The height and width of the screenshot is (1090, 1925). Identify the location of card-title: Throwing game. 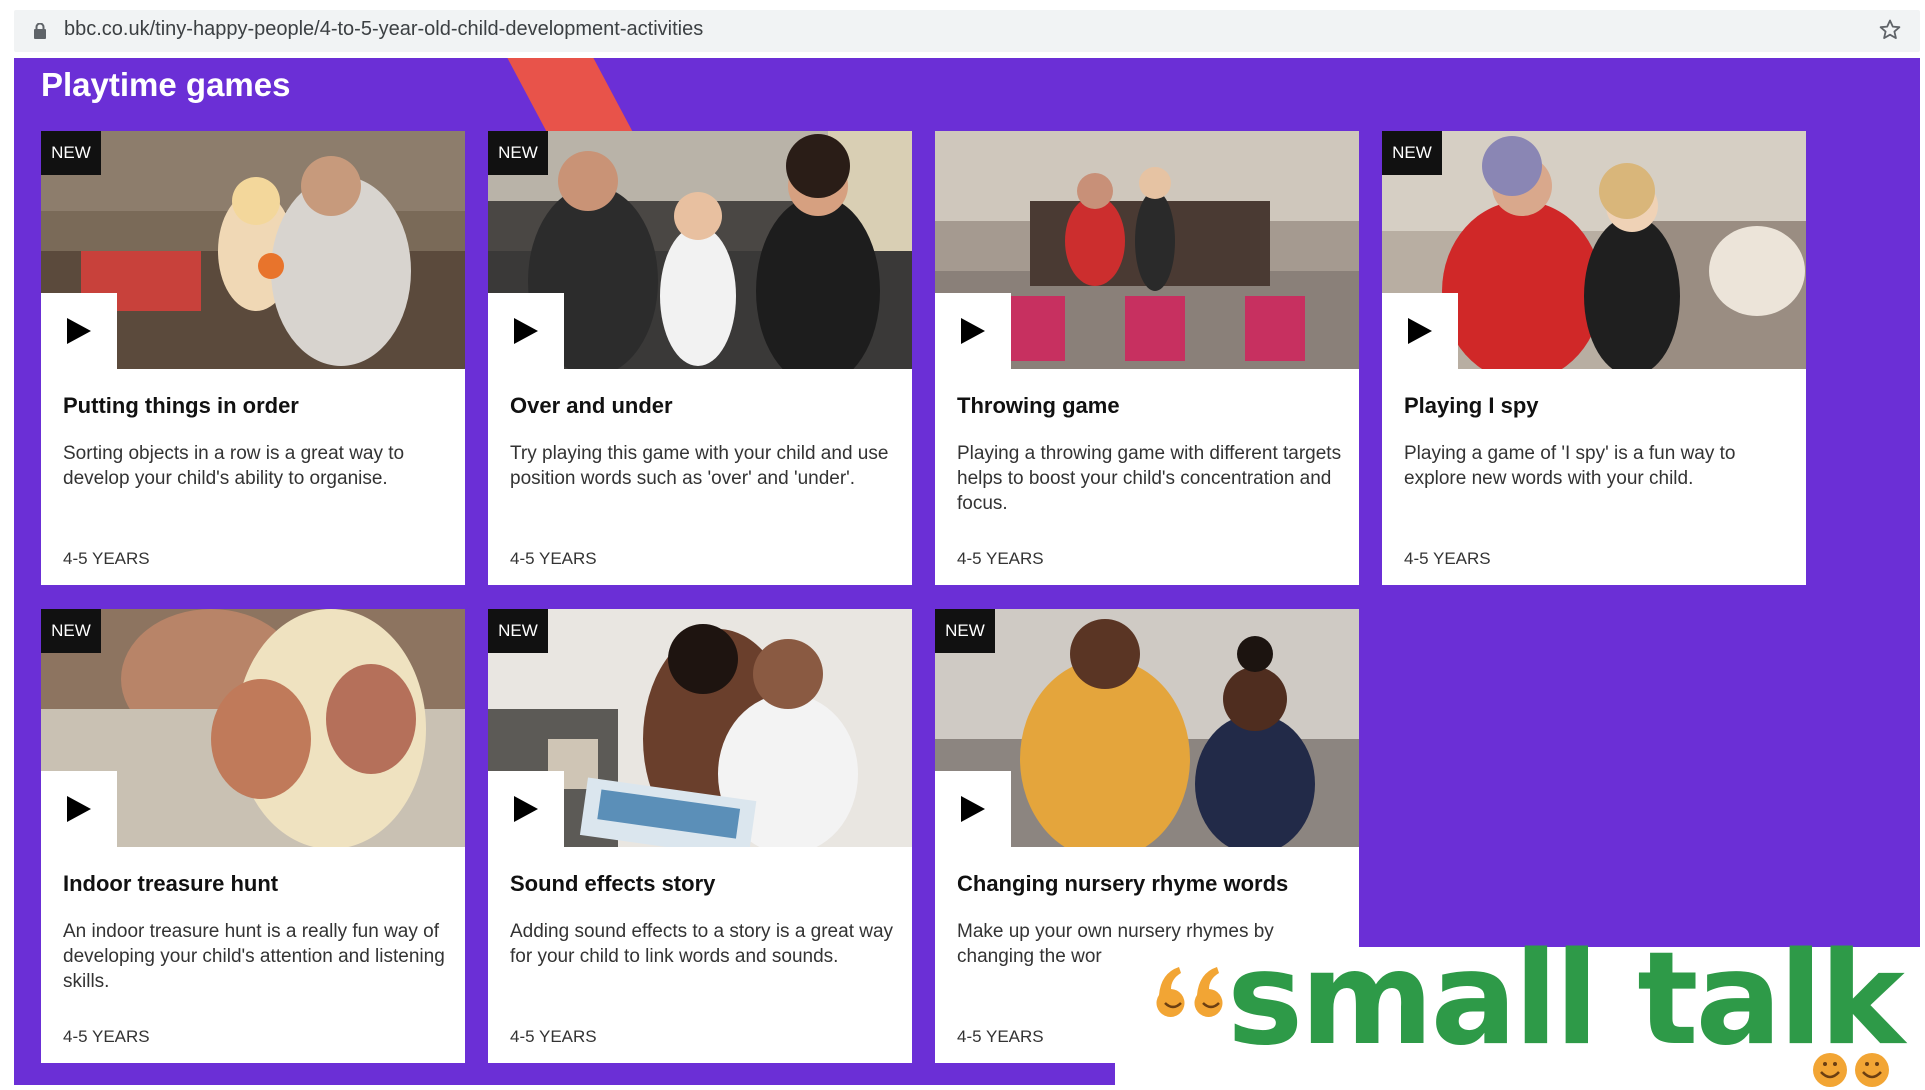
(1038, 406).